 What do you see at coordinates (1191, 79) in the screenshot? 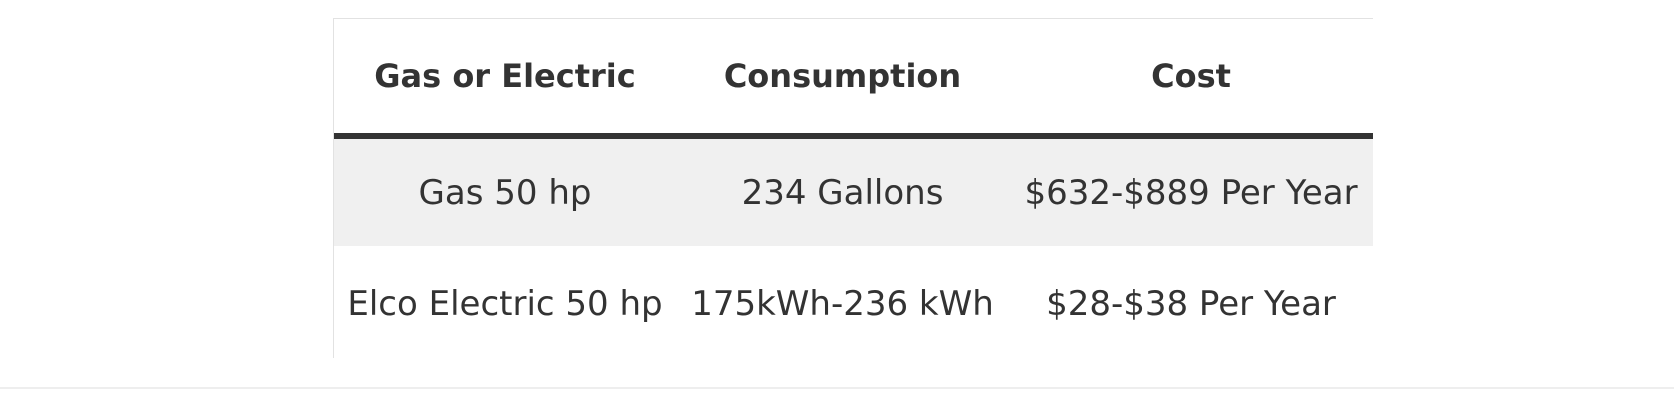
I see `header-cost: Cost` at bounding box center [1191, 79].